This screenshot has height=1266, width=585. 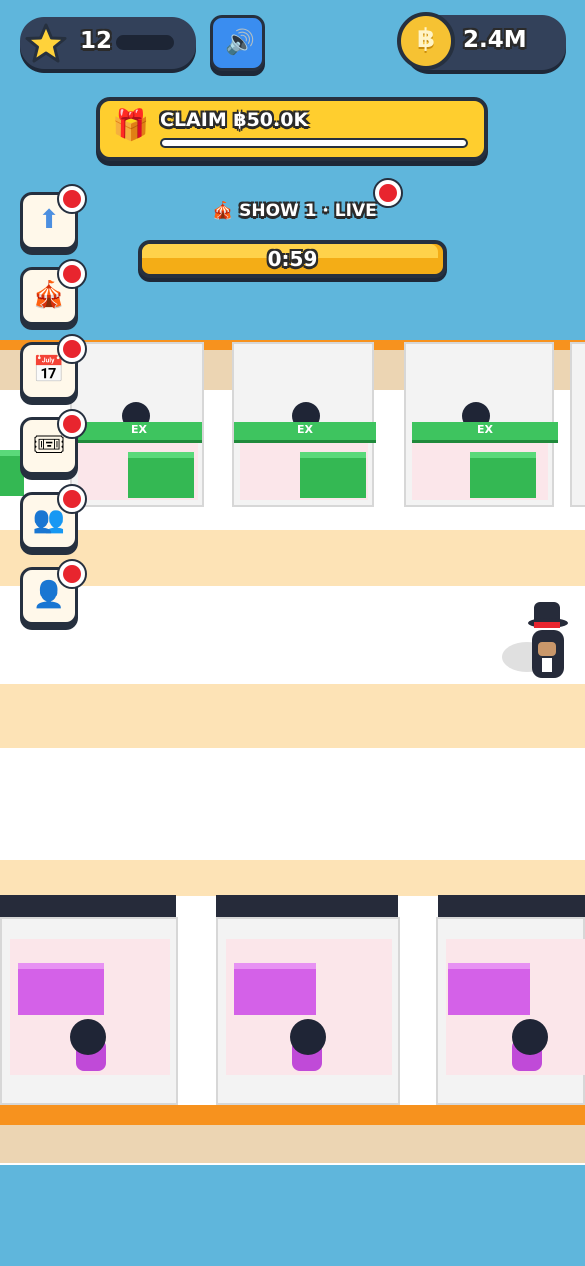 I want to click on gift-icon: 🎁, so click(x=131, y=125).